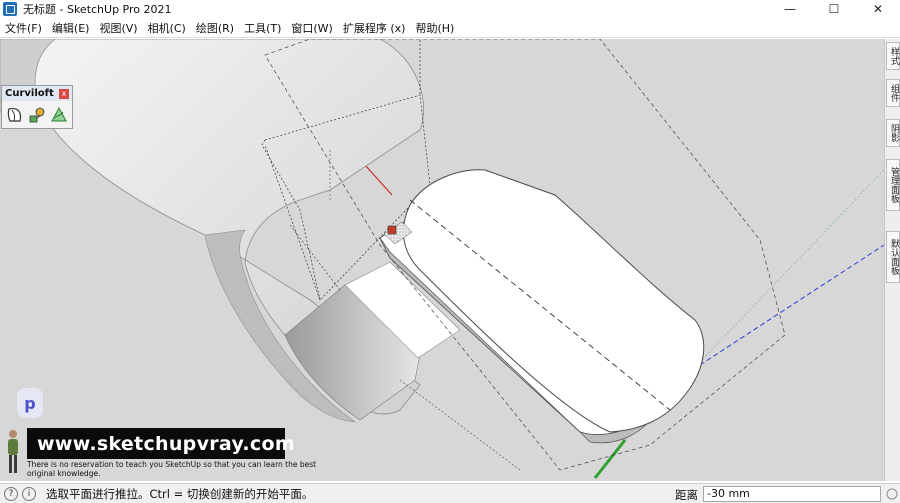 This screenshot has width=900, height=503. What do you see at coordinates (262, 28) in the screenshot?
I see `menu-tools: 工具(T)` at bounding box center [262, 28].